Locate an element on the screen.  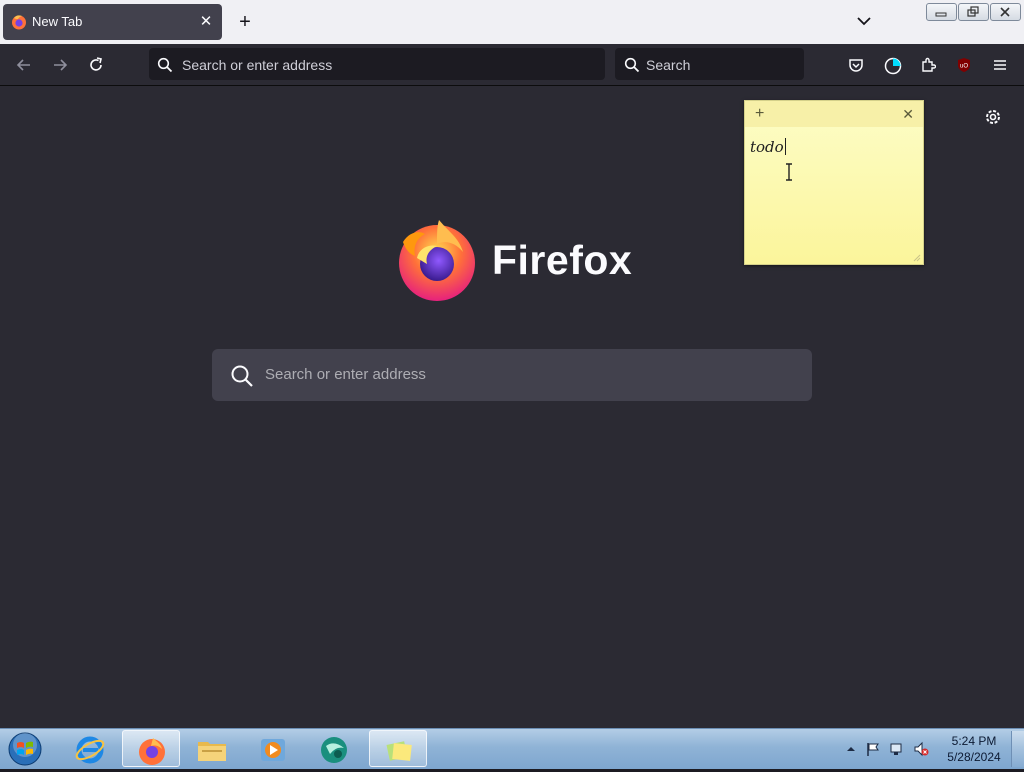
internet-explorer-icon is located at coordinates (90, 750).